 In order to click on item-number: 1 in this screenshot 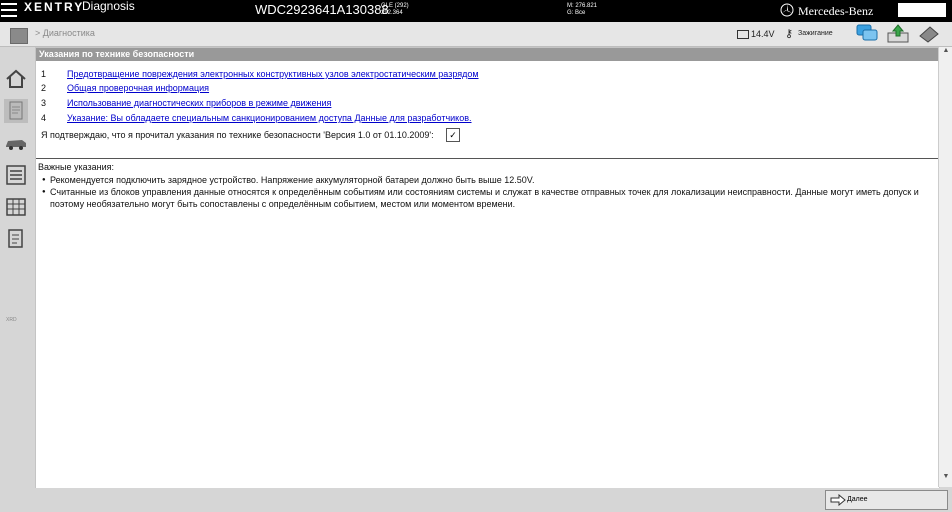, I will do `click(44, 74)`.